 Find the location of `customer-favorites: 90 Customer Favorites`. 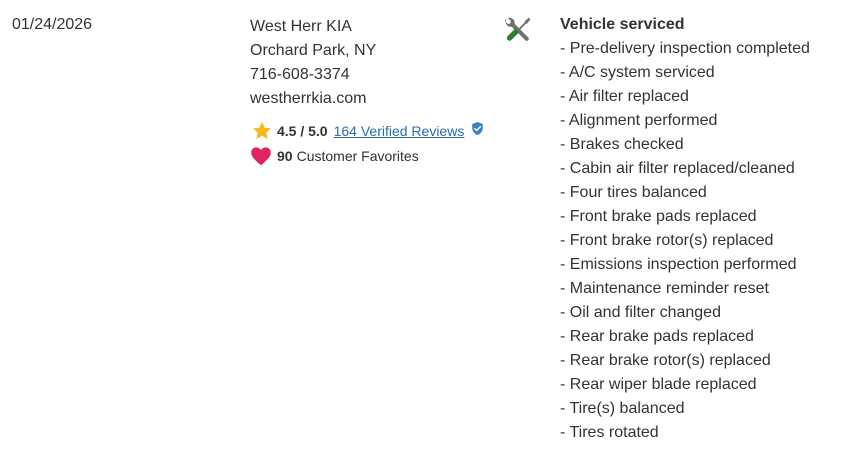

customer-favorites: 90 Customer Favorites is located at coordinates (370, 156).